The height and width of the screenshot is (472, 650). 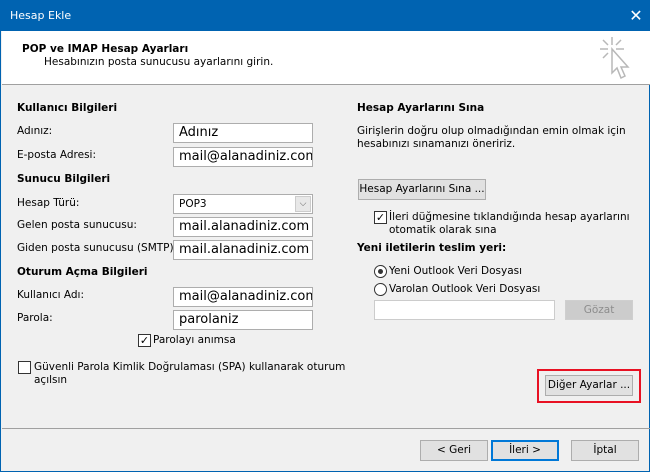 What do you see at coordinates (443, 230) in the screenshot?
I see `auto-test-line2: otomatik olarak sına` at bounding box center [443, 230].